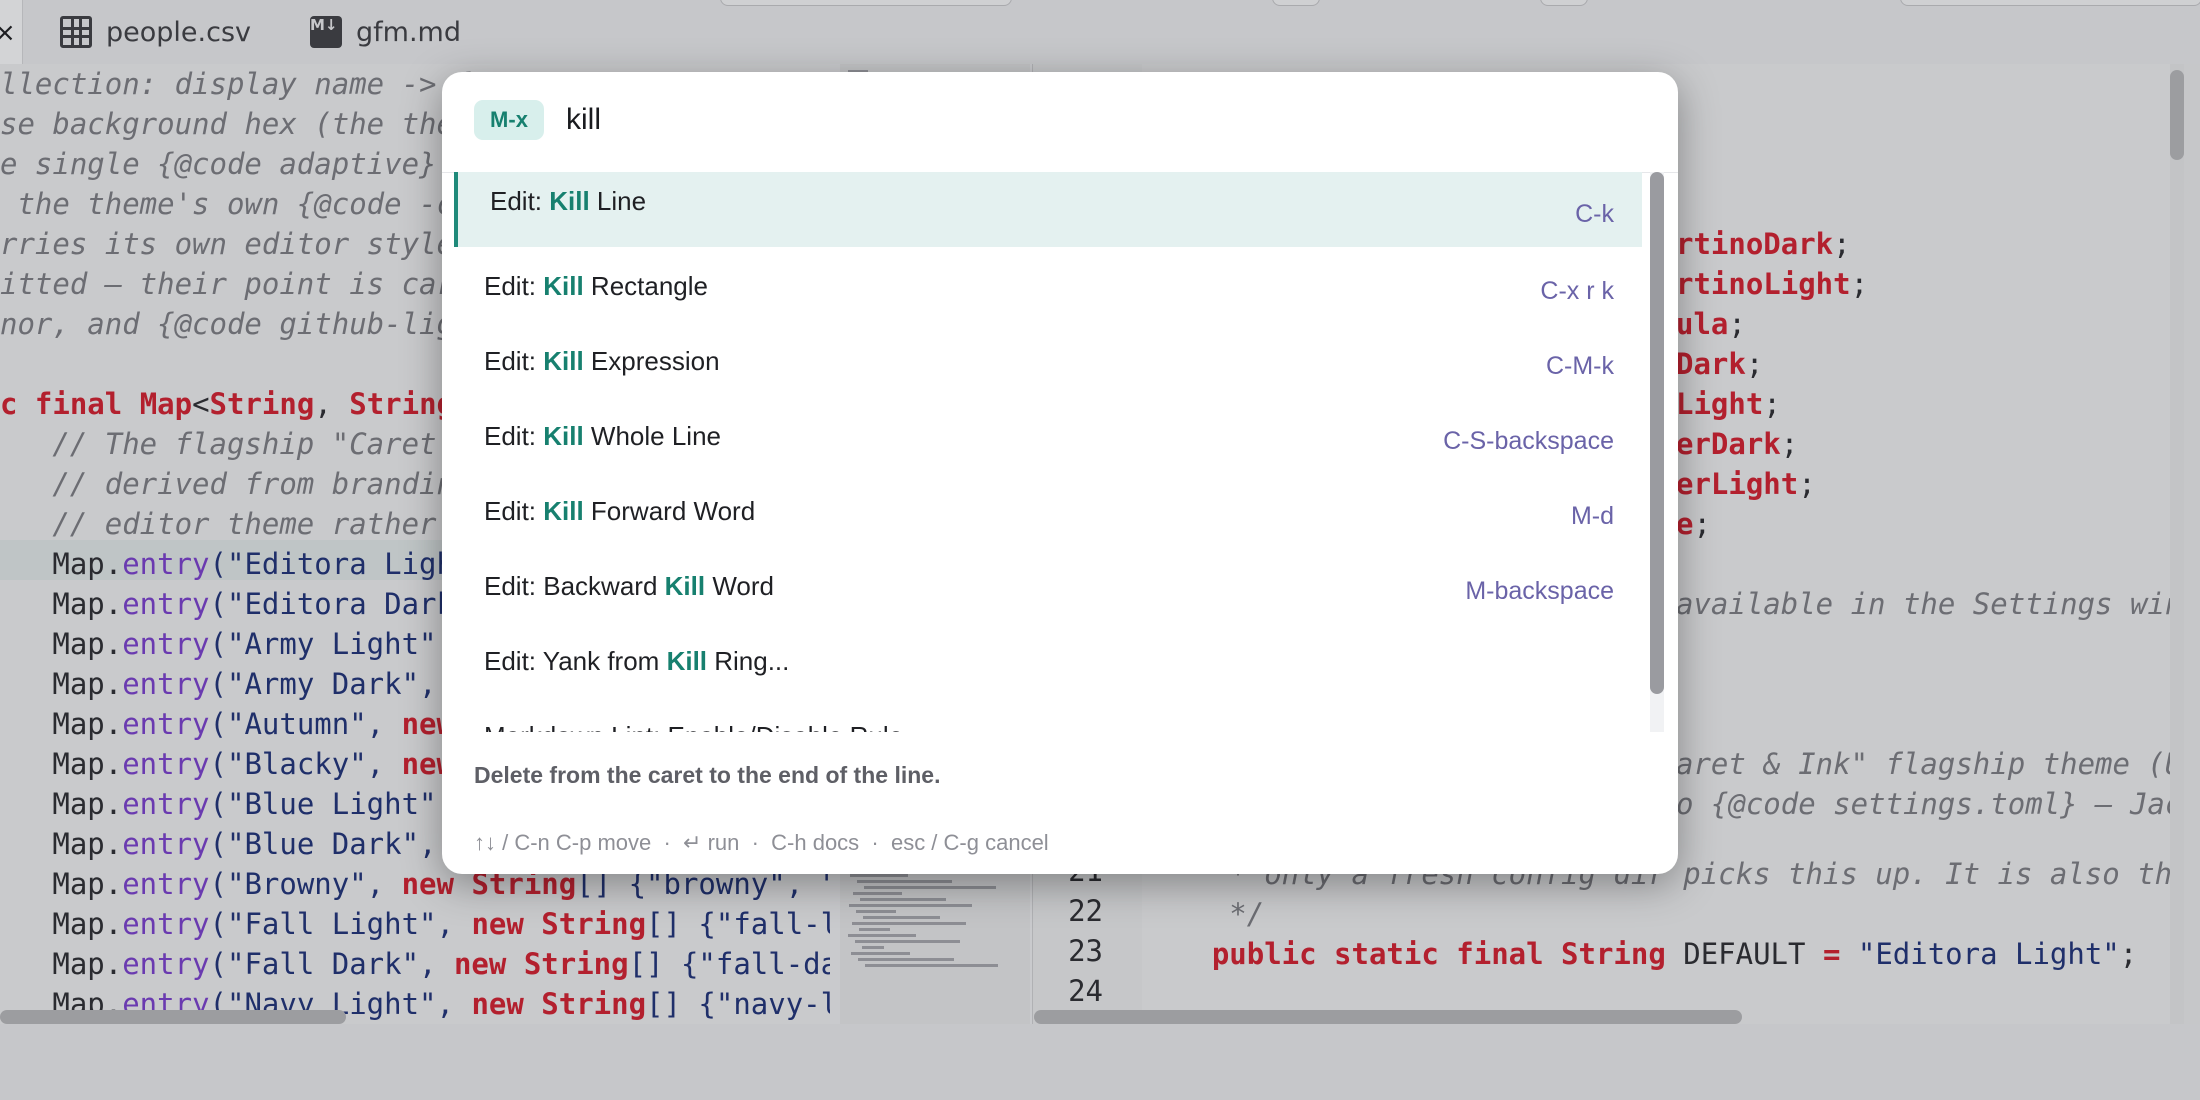  I want to click on code-token: c final, so click(70, 404).